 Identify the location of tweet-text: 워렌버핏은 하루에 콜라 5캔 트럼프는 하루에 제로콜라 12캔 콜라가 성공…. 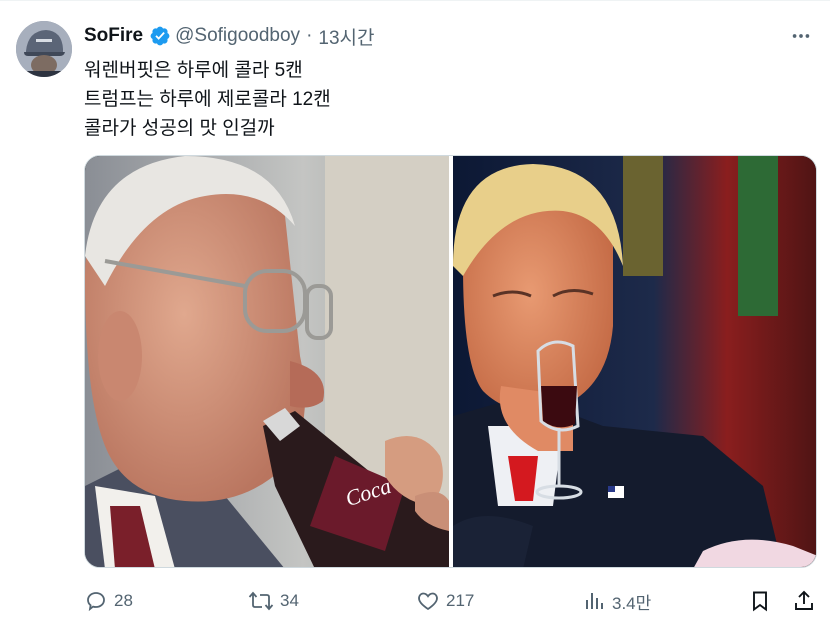
(434, 99).